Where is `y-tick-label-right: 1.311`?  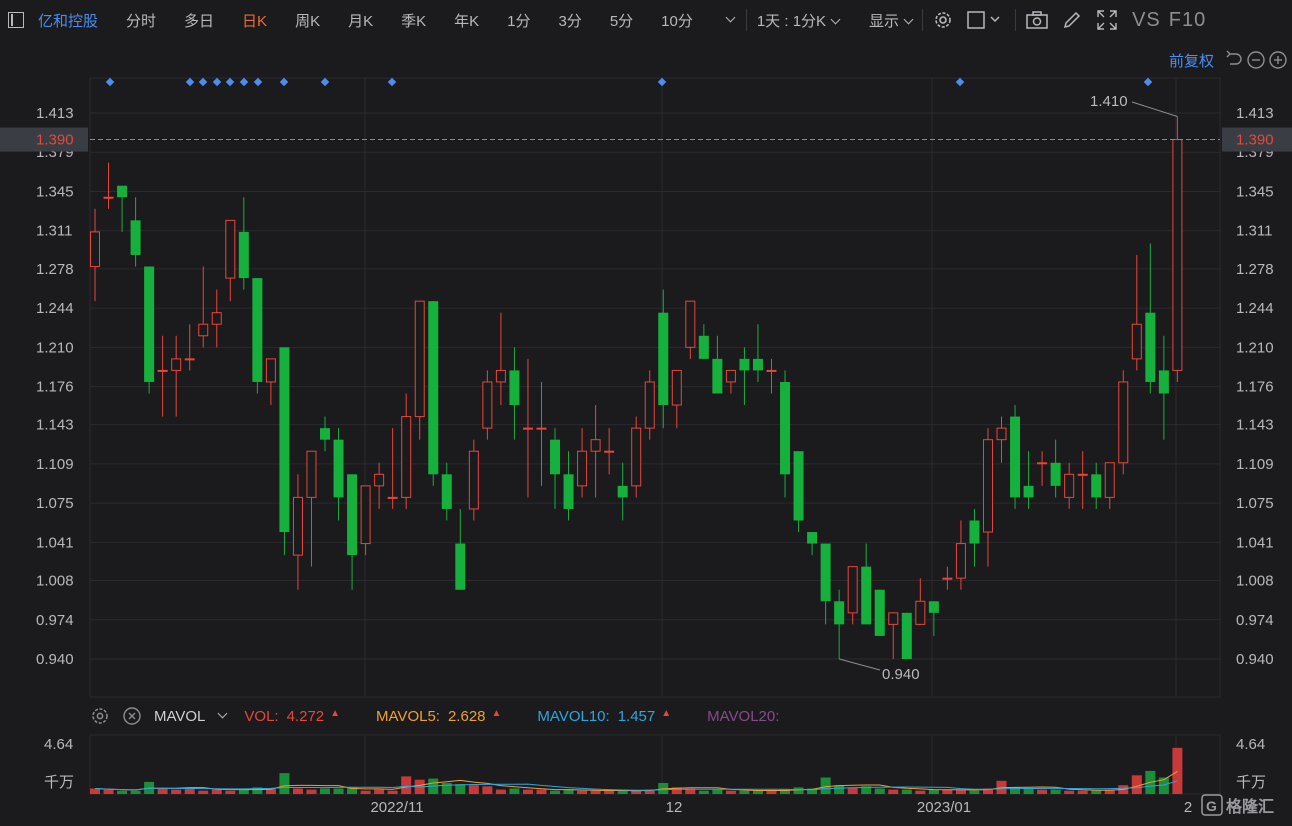 y-tick-label-right: 1.311 is located at coordinates (1254, 231).